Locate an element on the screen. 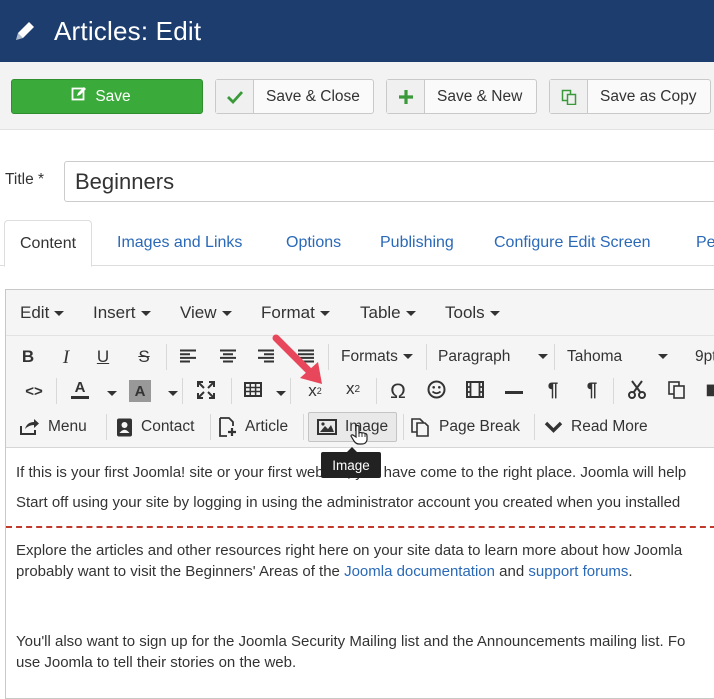 The image size is (714, 699). insert-article-button: Article is located at coordinates (253, 427).